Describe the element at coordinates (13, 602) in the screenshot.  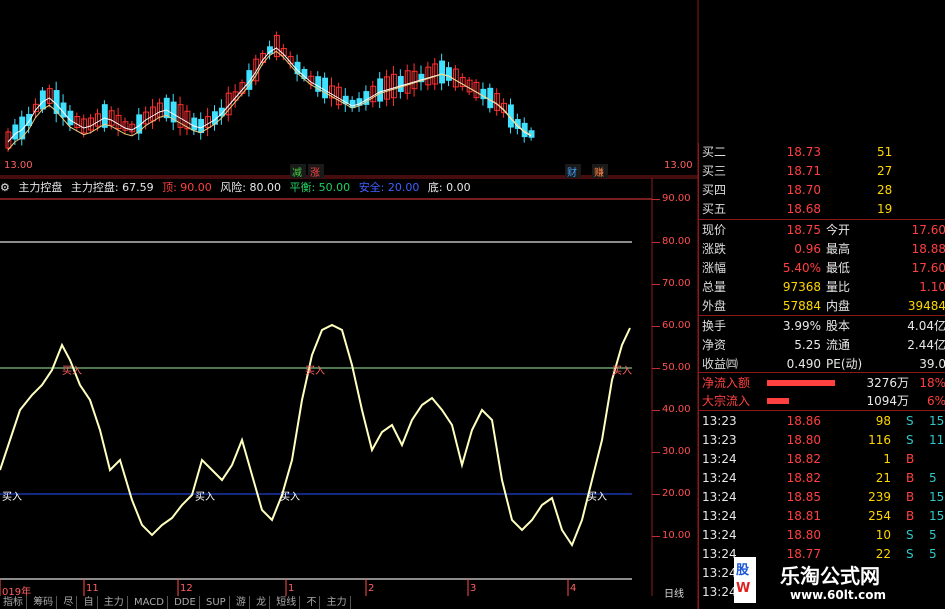
I see `tab-indicator: 指标` at that location.